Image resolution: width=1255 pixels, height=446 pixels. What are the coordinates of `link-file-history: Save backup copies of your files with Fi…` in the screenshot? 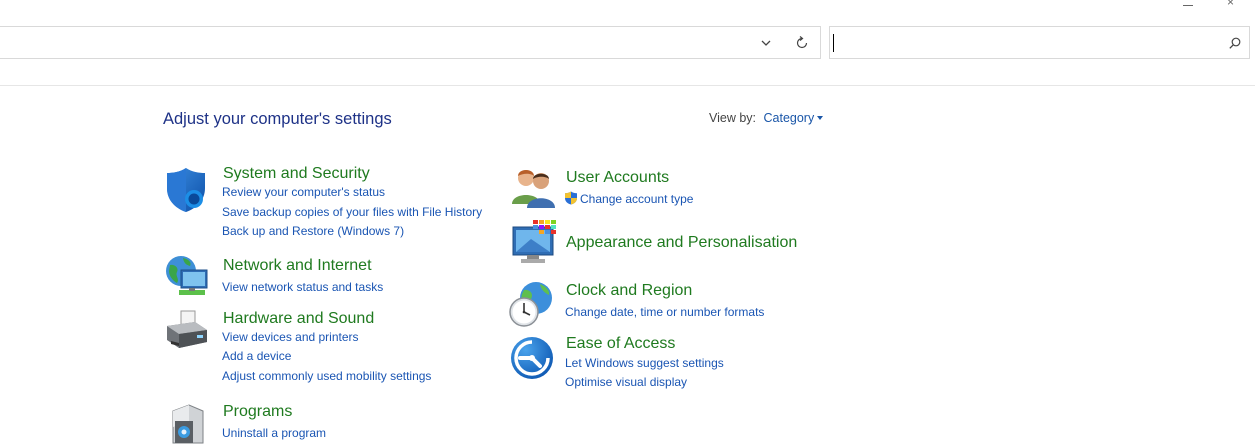 It's located at (352, 212).